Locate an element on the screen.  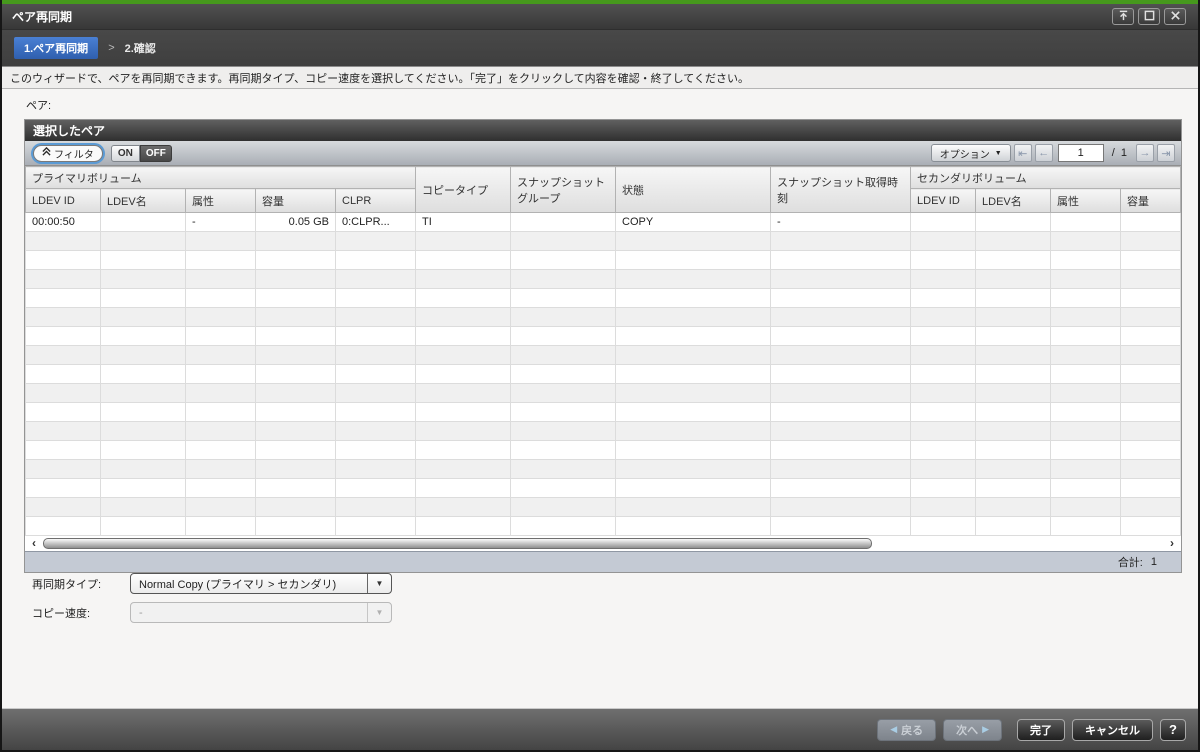
chevron-down-icon: ▼ is located at coordinates (379, 583).